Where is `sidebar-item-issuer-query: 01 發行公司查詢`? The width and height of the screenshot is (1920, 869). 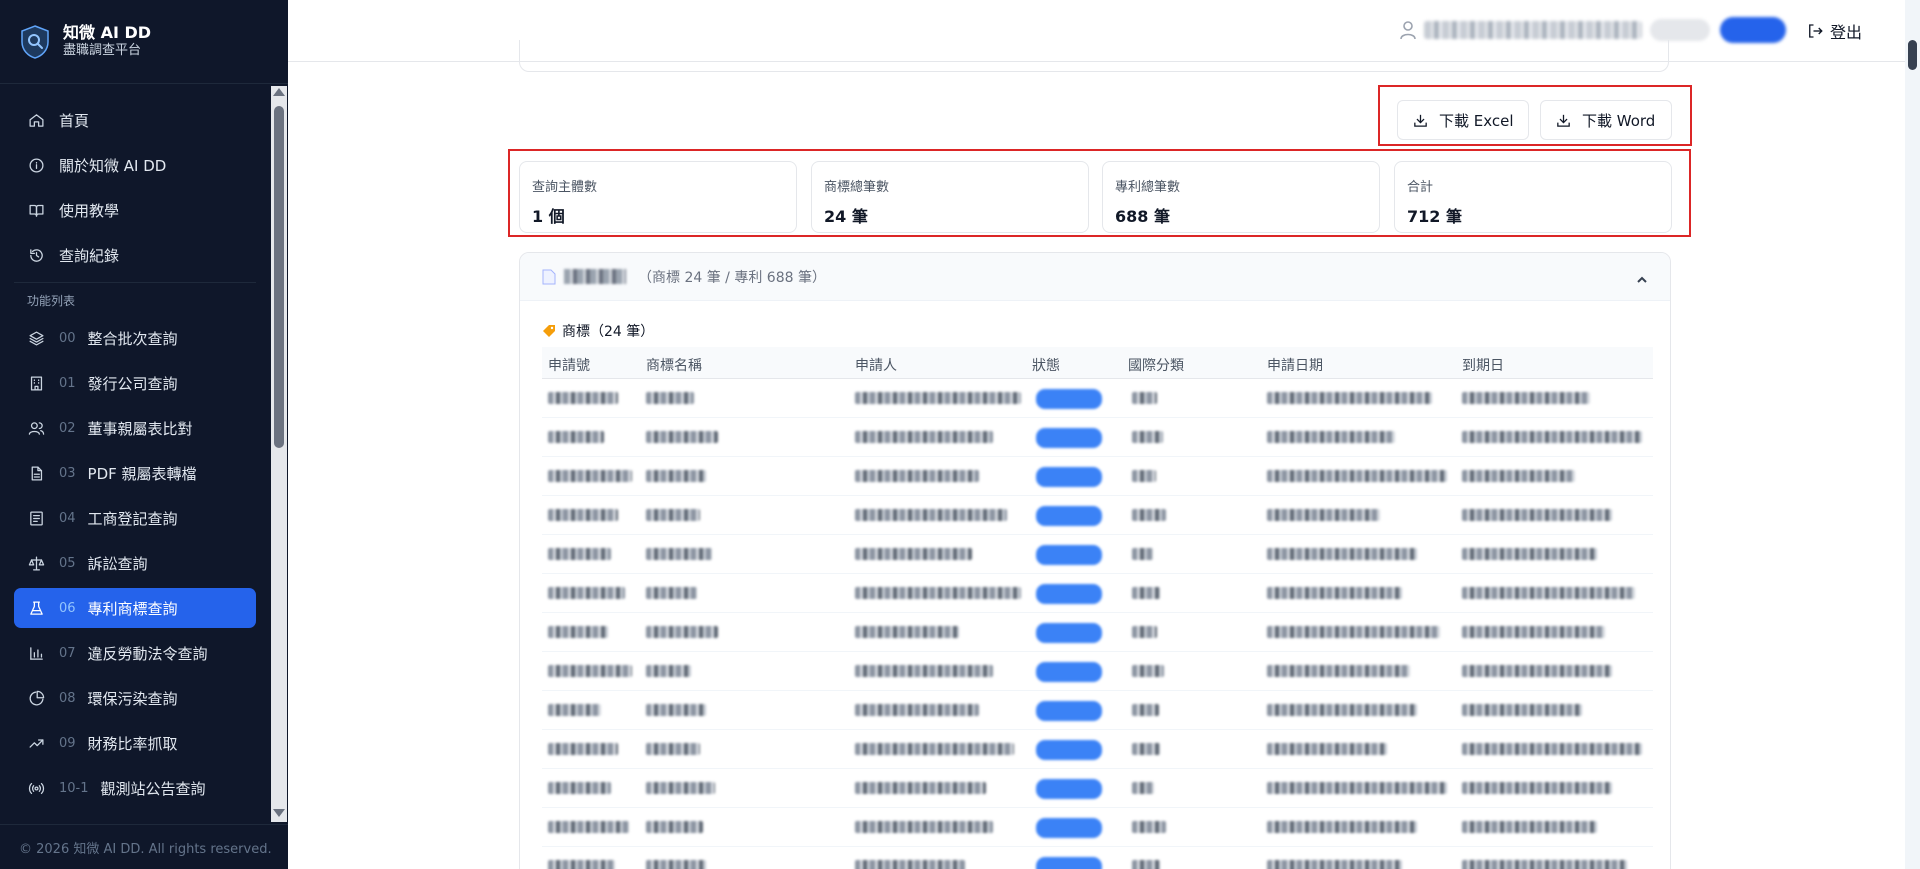 sidebar-item-issuer-query: 01 發行公司查詢 is located at coordinates (135, 383).